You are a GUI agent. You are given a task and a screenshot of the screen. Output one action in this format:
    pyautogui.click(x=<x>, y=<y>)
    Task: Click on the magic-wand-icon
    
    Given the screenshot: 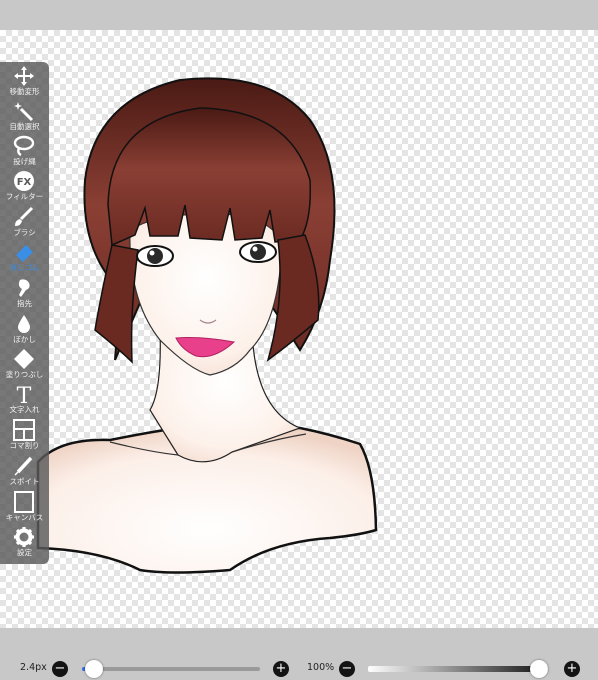 What is the action you would take?
    pyautogui.click(x=24, y=112)
    